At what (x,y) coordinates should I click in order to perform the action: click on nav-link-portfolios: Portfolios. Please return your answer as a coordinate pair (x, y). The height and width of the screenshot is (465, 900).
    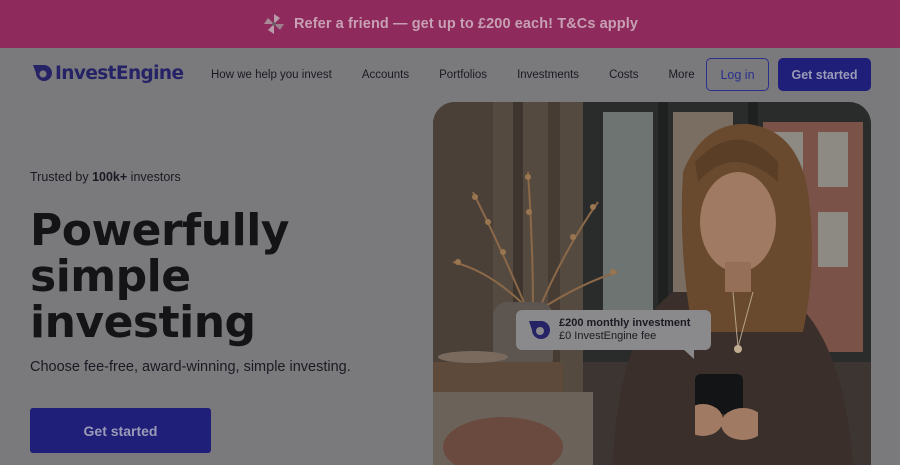
    Looking at the image, I should click on (463, 75).